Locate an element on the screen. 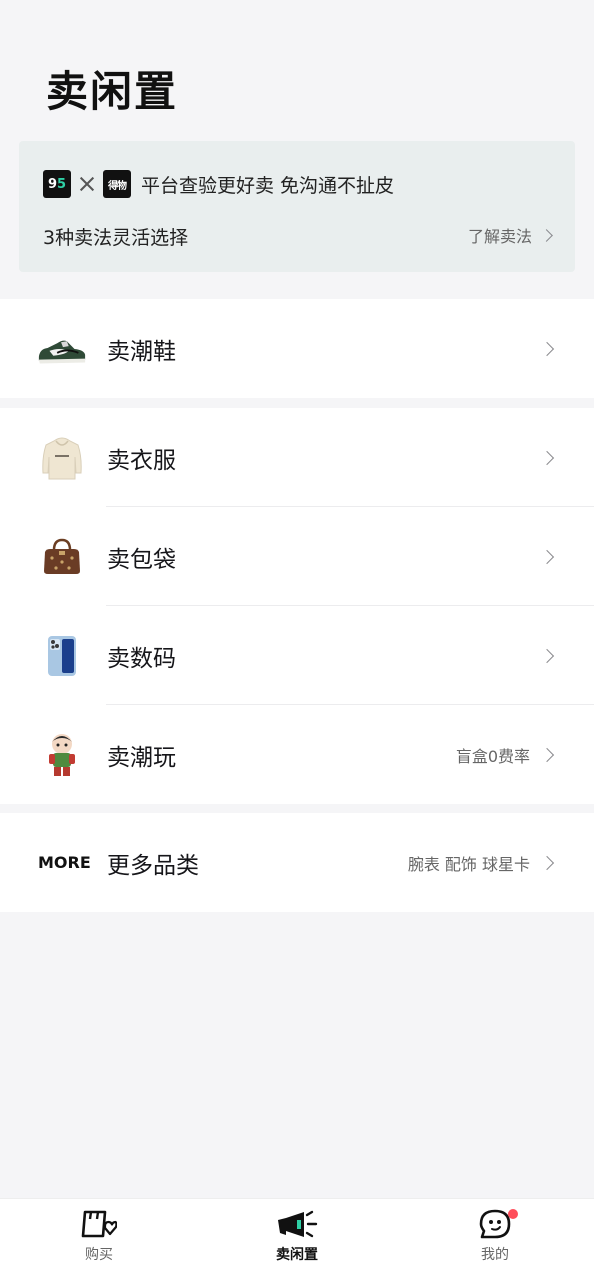 The image size is (594, 1280). hoodie-icon is located at coordinates (62, 458).